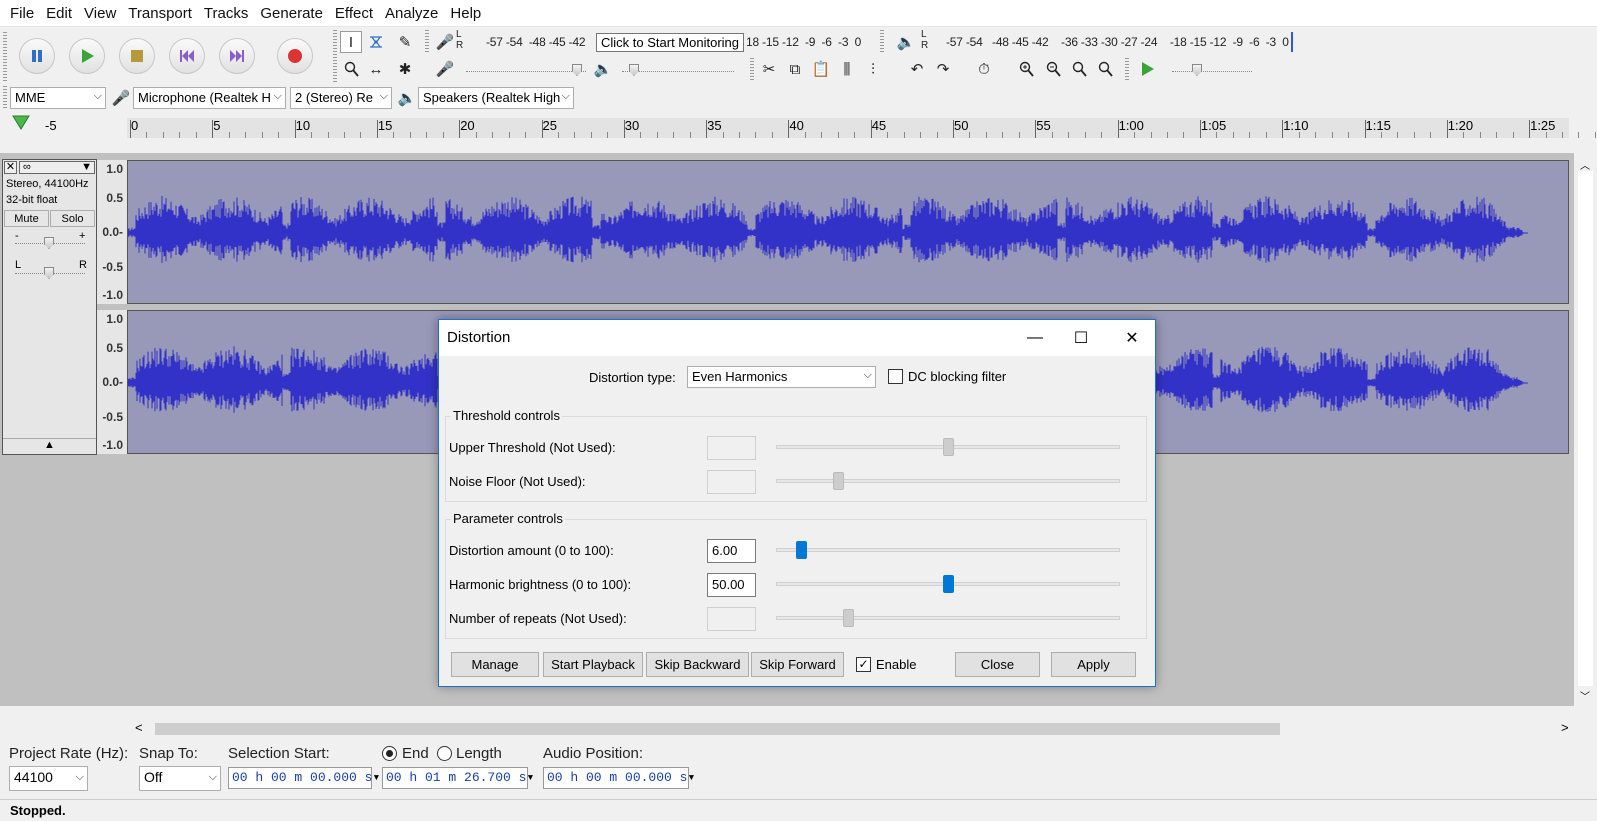  I want to click on dialog-titlebar: Distortion — ☐ ✕, so click(797, 338).